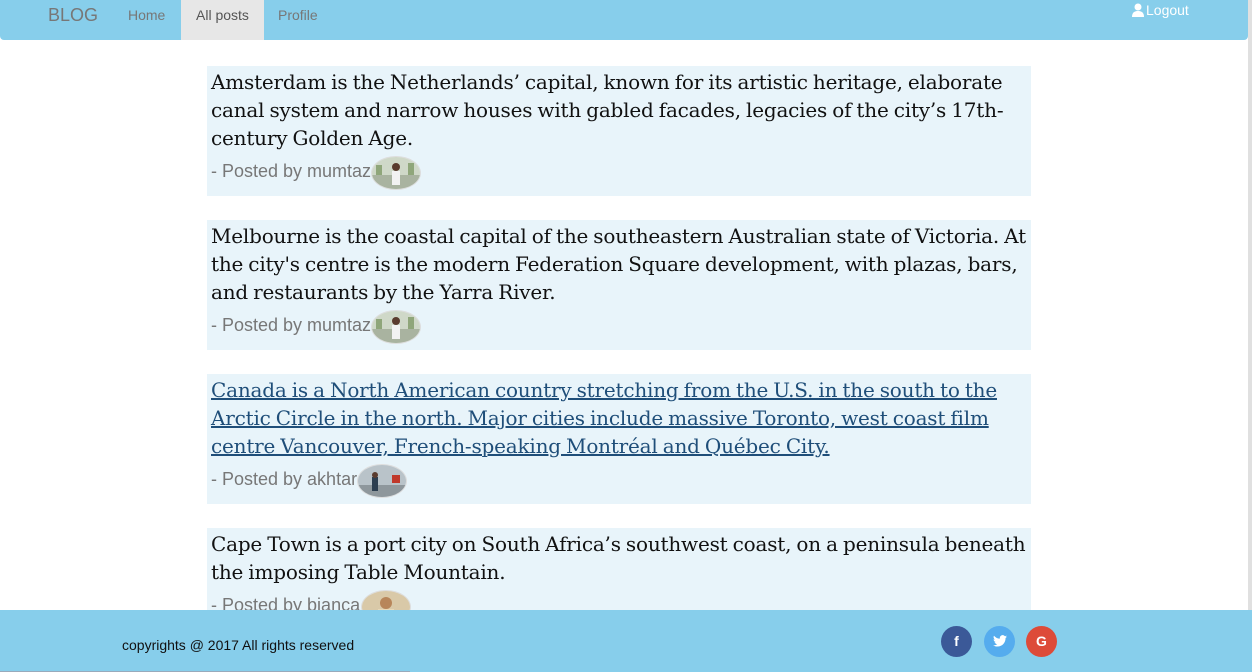 This screenshot has width=1252, height=672. What do you see at coordinates (956, 641) in the screenshot?
I see `facebook-icon: f` at bounding box center [956, 641].